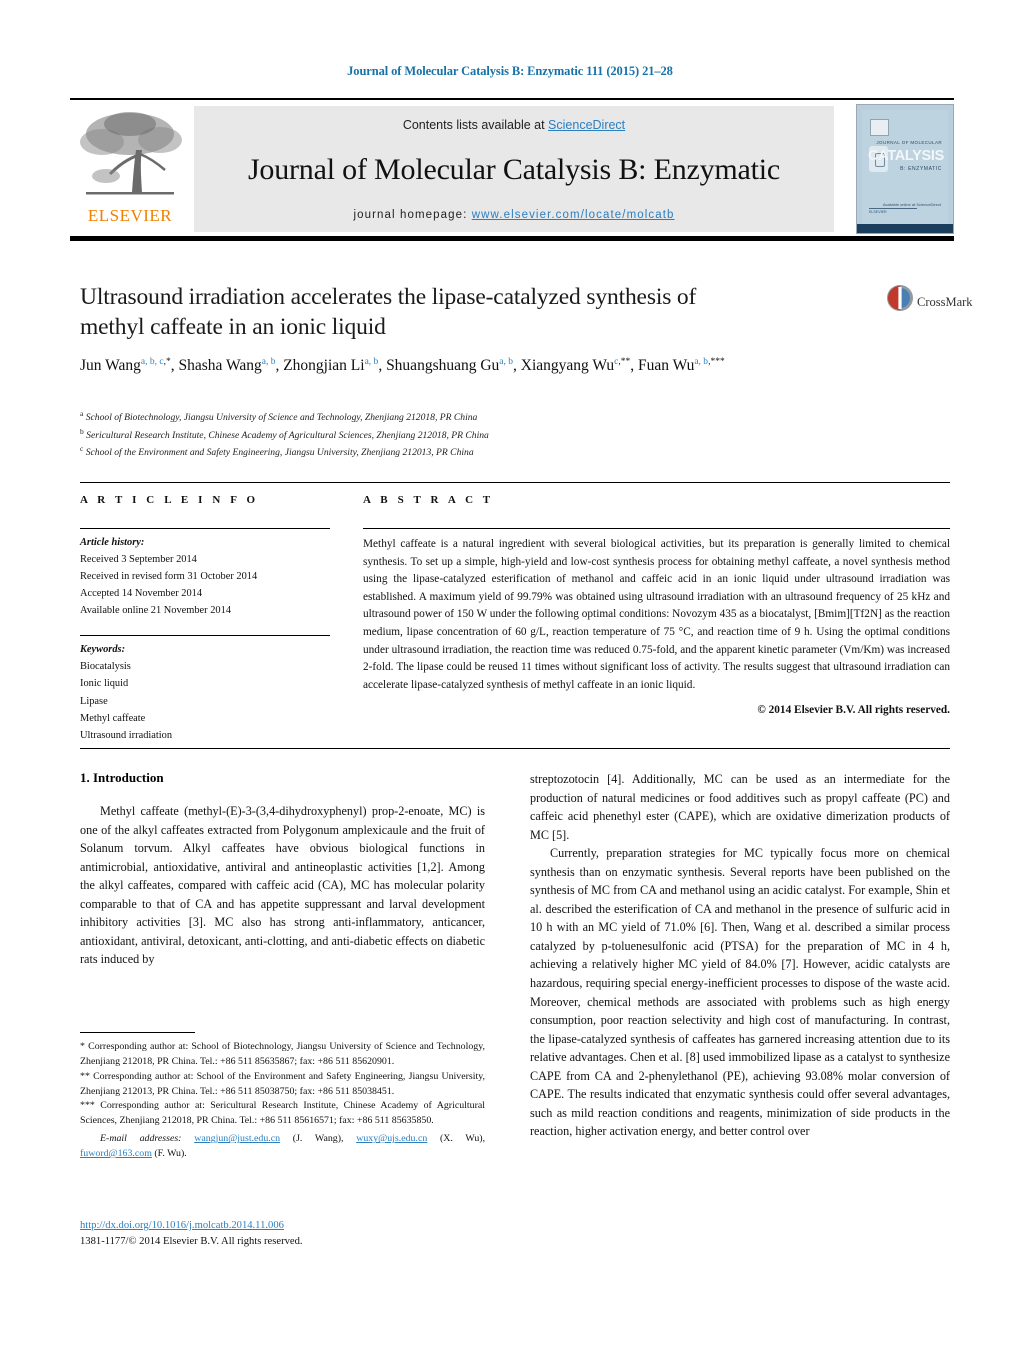  I want to click on author-affiliation-marks: a, b, c, so click(152, 362).